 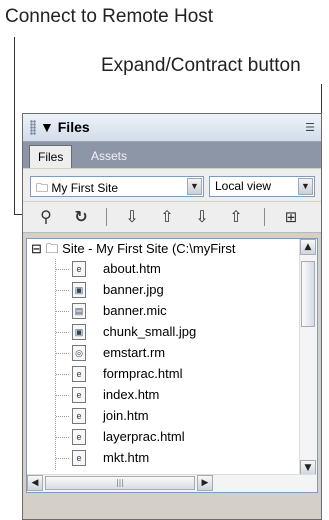 I want to click on panel-toolbar: ⚲ ↻ ⇩ ⇧ ⇩ ⇧ ⊞, so click(x=172, y=217).